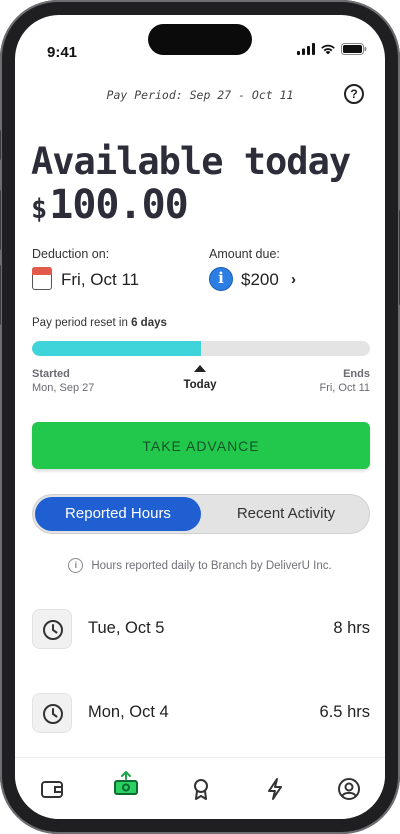 This screenshot has width=400, height=834. What do you see at coordinates (0, 295) in the screenshot?
I see `volume-down-button` at bounding box center [0, 295].